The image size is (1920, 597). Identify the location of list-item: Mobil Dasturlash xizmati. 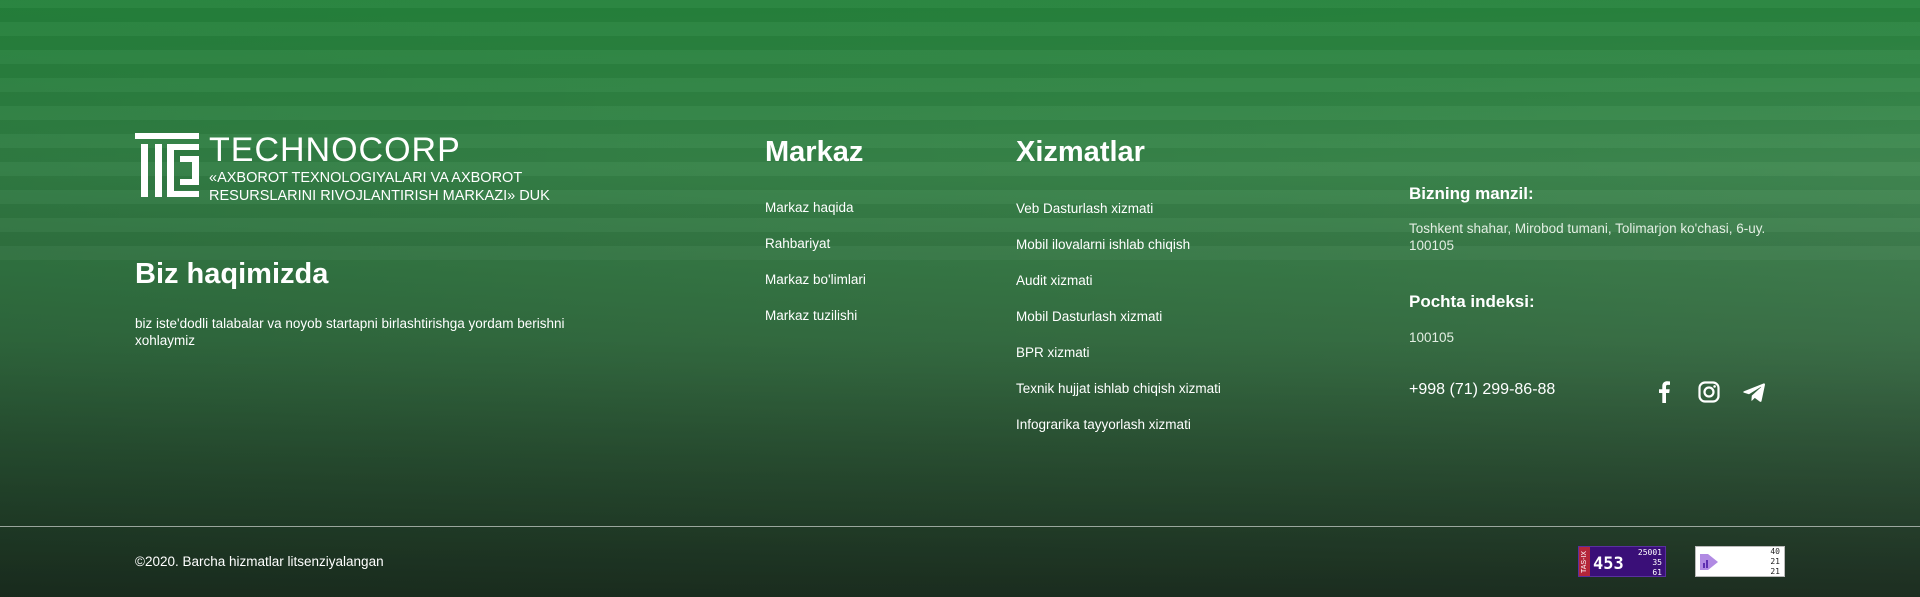
(1118, 325).